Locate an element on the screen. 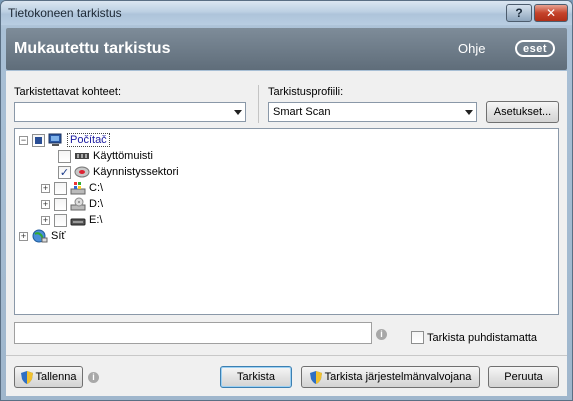 This screenshot has height=401, width=573. header-banner: Mukautettu tarkistus Ohje eset is located at coordinates (286, 49).